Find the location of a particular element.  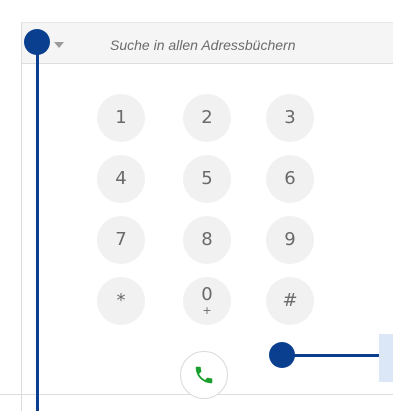

callout-marker-top is located at coordinates (37, 42).